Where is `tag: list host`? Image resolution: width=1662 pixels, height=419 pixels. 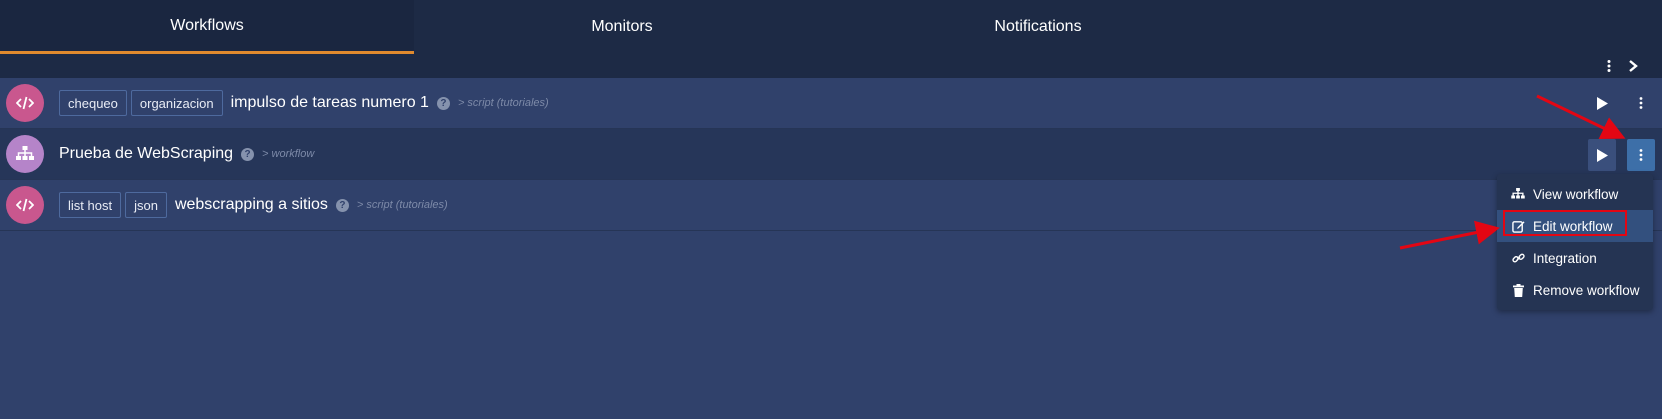 tag: list host is located at coordinates (90, 205).